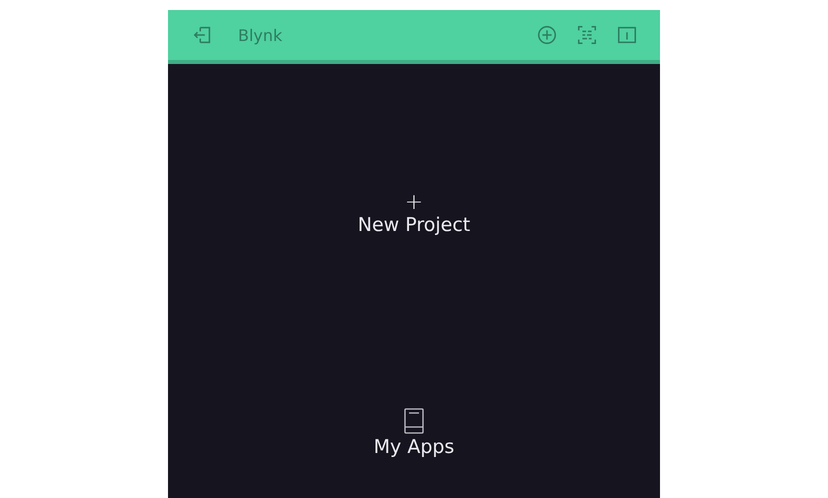 The image size is (828, 498). I want to click on qr-code-icon, so click(587, 35).